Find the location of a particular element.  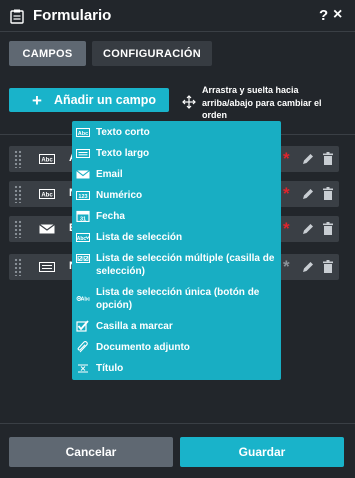

tab-campos: CAMPOS is located at coordinates (47, 53).